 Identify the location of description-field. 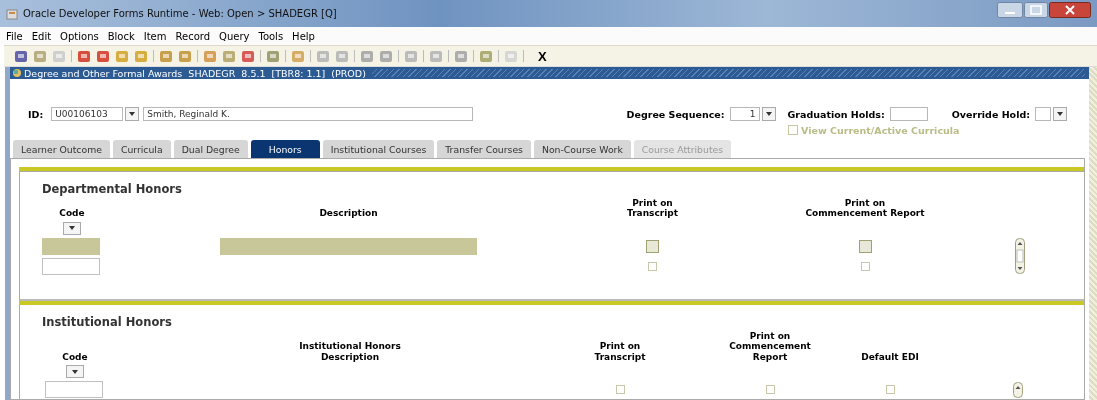
(348, 246).